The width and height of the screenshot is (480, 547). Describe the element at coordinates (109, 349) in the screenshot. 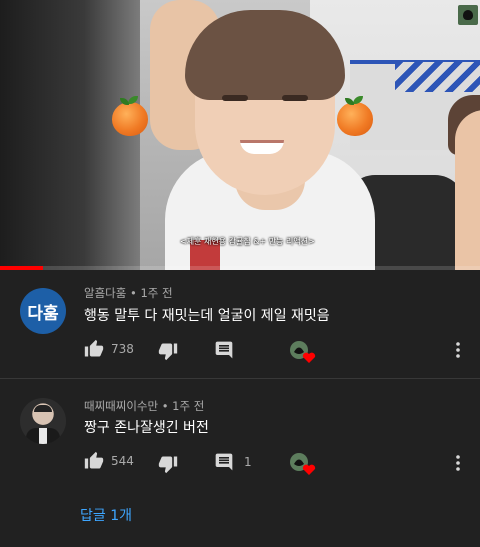

I see `like-button: 738` at that location.